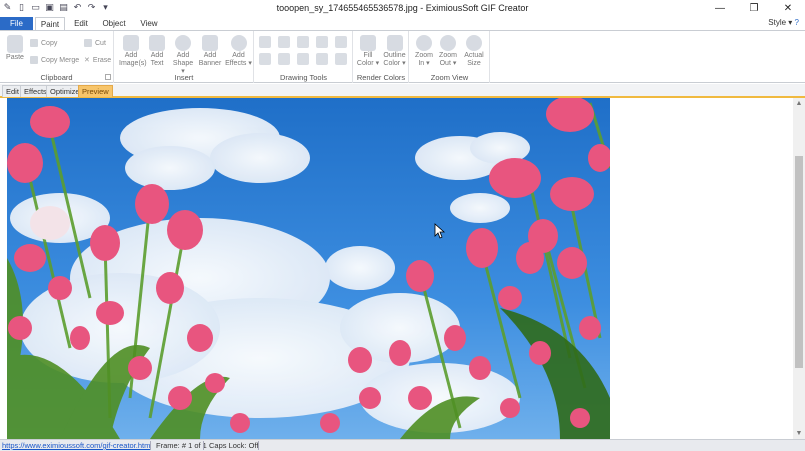 The height and width of the screenshot is (451, 805). I want to click on add-images-button: Add Image(s), so click(133, 51).